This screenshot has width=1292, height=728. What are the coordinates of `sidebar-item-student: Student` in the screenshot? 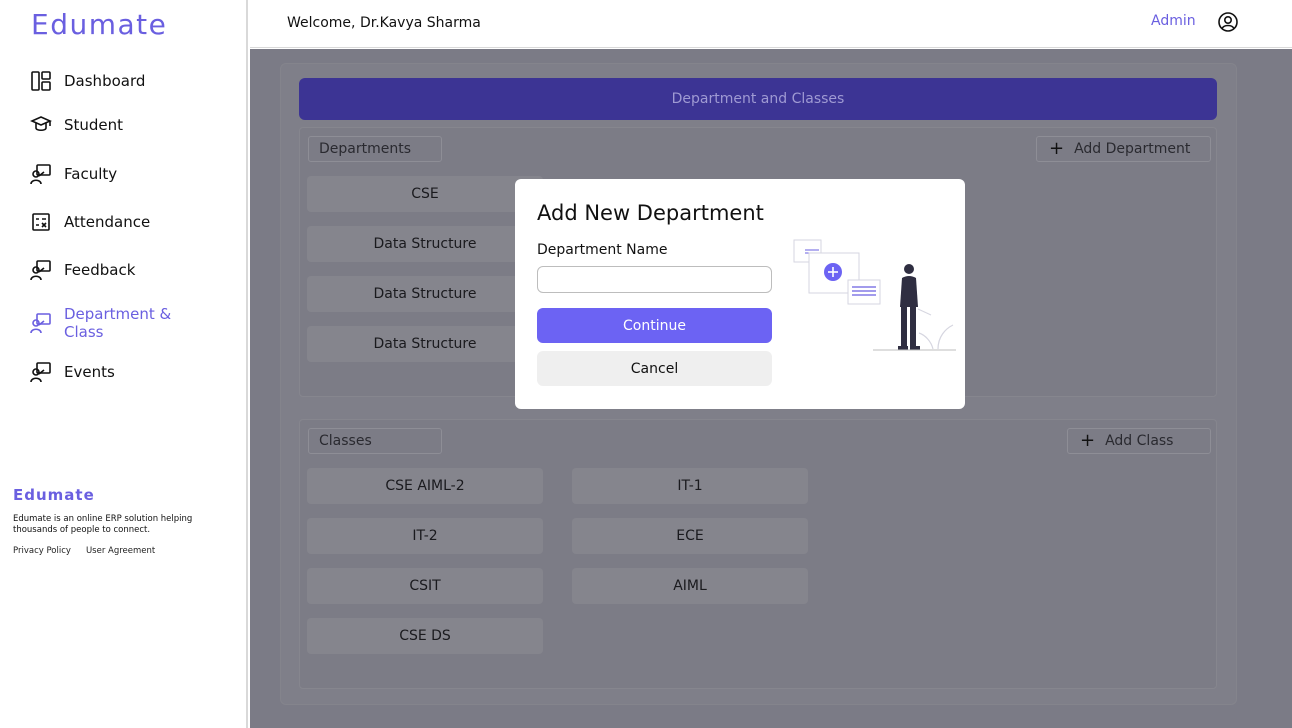 It's located at (76, 125).